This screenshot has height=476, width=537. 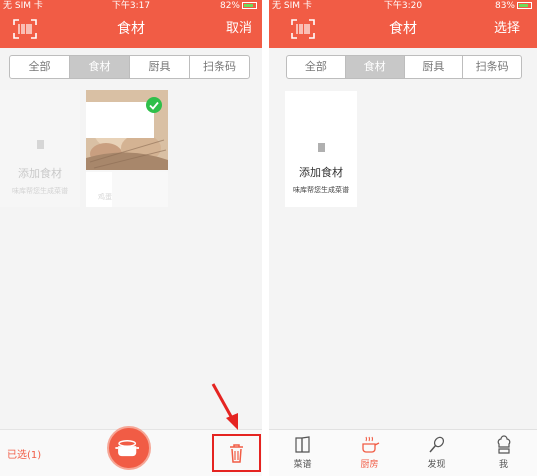 What do you see at coordinates (239, 29) in the screenshot?
I see `cancel-button: 取消` at bounding box center [239, 29].